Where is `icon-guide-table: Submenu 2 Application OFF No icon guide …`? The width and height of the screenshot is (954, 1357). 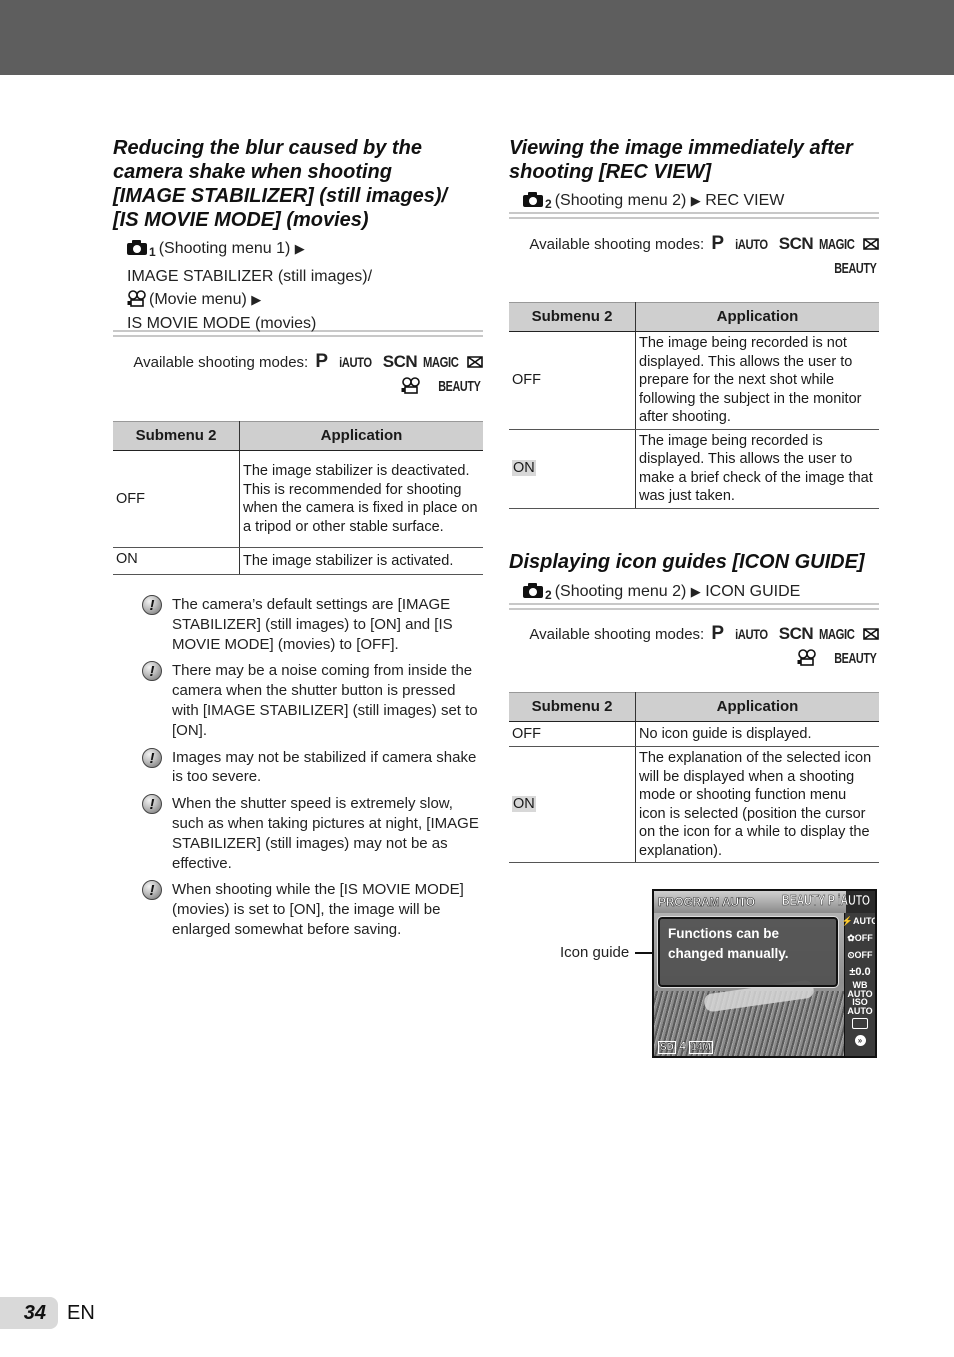
icon-guide-table: Submenu 2 Application OFF No icon guide … is located at coordinates (694, 777).